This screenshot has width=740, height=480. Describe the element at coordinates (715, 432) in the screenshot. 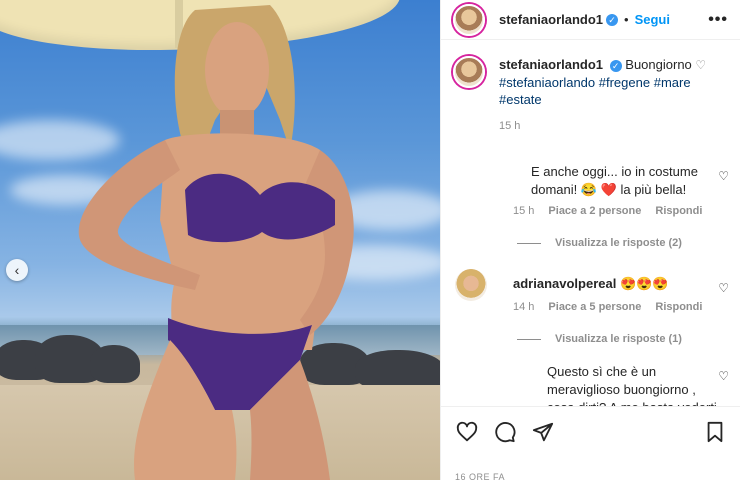

I see `bookmark-icon` at that location.